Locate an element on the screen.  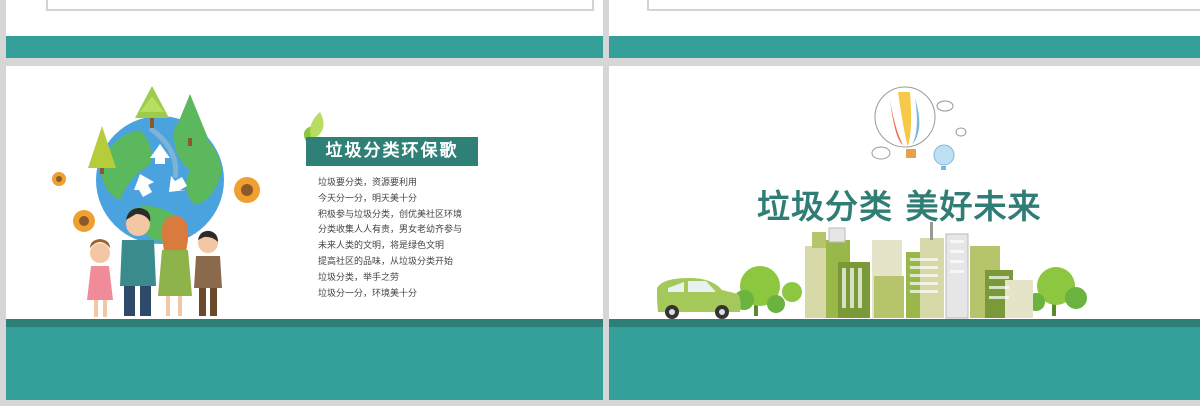
small-balloon-icon is located at coordinates (944, 157).